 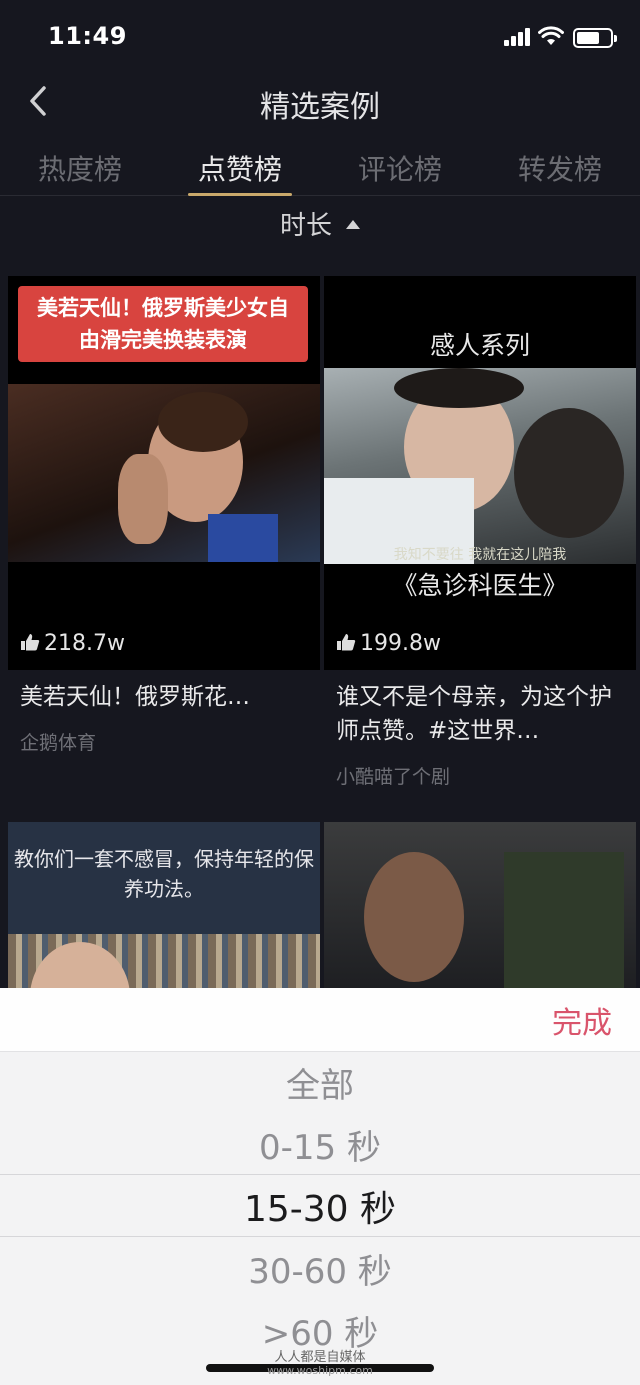 What do you see at coordinates (87, 36) in the screenshot?
I see `status-time: 11:49` at bounding box center [87, 36].